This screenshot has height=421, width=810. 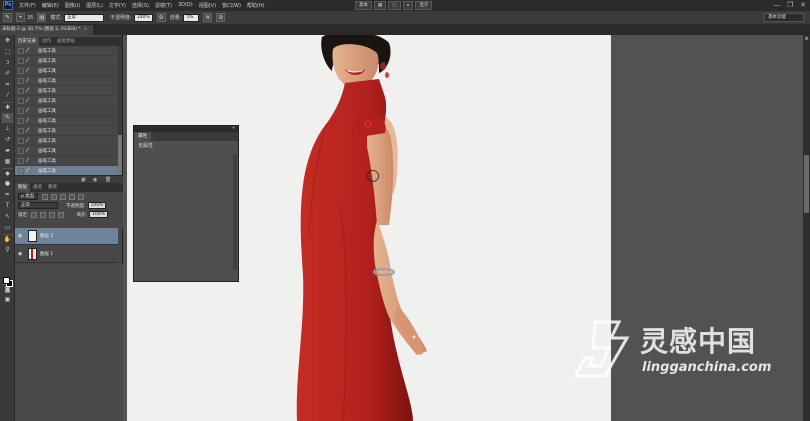 What do you see at coordinates (66, 254) in the screenshot?
I see `layer-row: ◉ 图层 1` at bounding box center [66, 254].